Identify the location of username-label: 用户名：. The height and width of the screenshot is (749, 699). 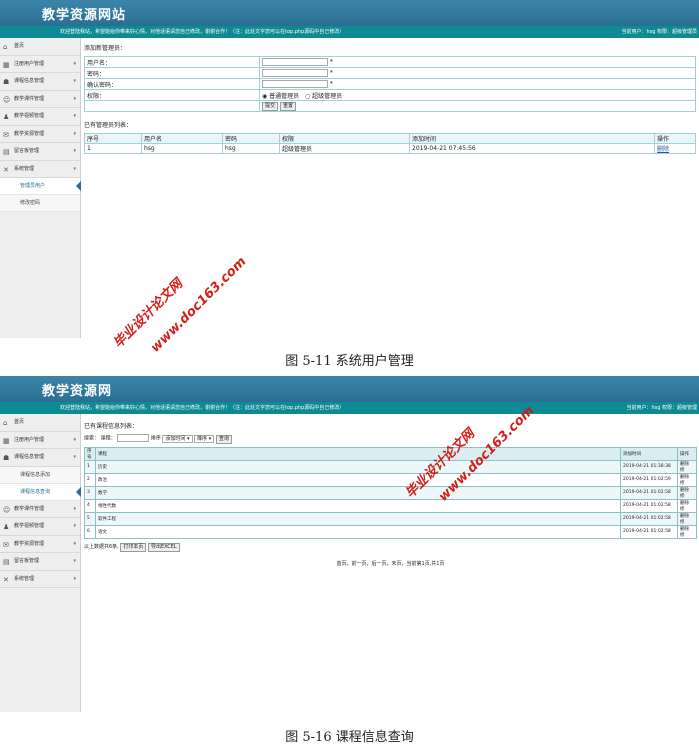
(172, 62).